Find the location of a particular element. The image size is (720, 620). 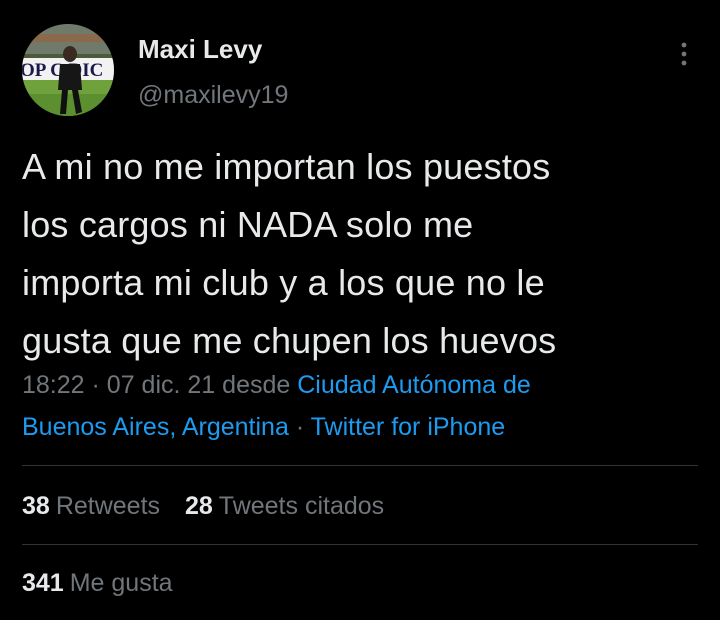

avatar: OP C DIC is located at coordinates (68, 70).